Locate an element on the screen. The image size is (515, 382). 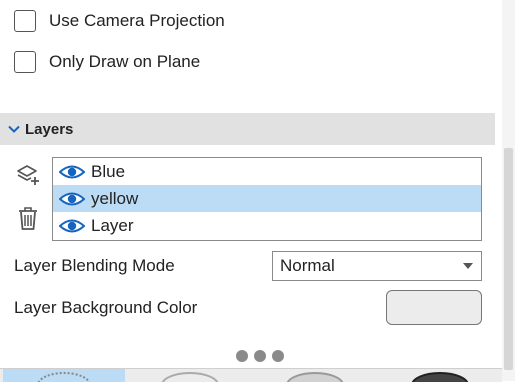
only-draw-on-plane-option: Only Draw on Plane is located at coordinates (107, 62).